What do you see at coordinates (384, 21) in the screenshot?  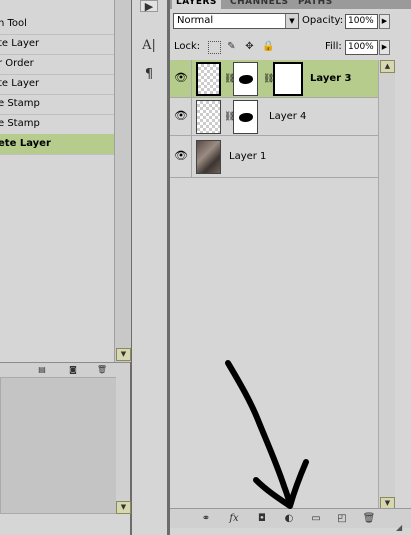 I see `opacity-slider-toggle-icon: ▶` at bounding box center [384, 21].